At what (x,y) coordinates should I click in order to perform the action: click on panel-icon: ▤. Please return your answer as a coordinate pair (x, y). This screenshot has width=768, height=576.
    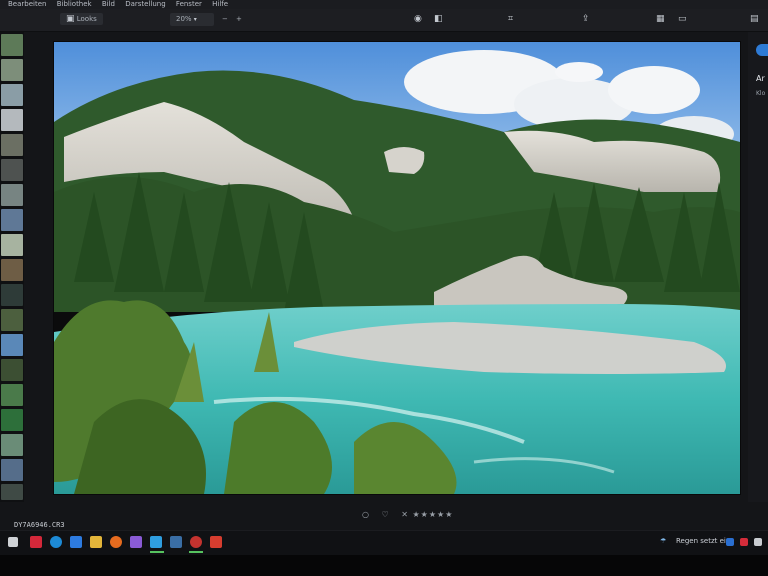
    Looking at the image, I should click on (754, 19).